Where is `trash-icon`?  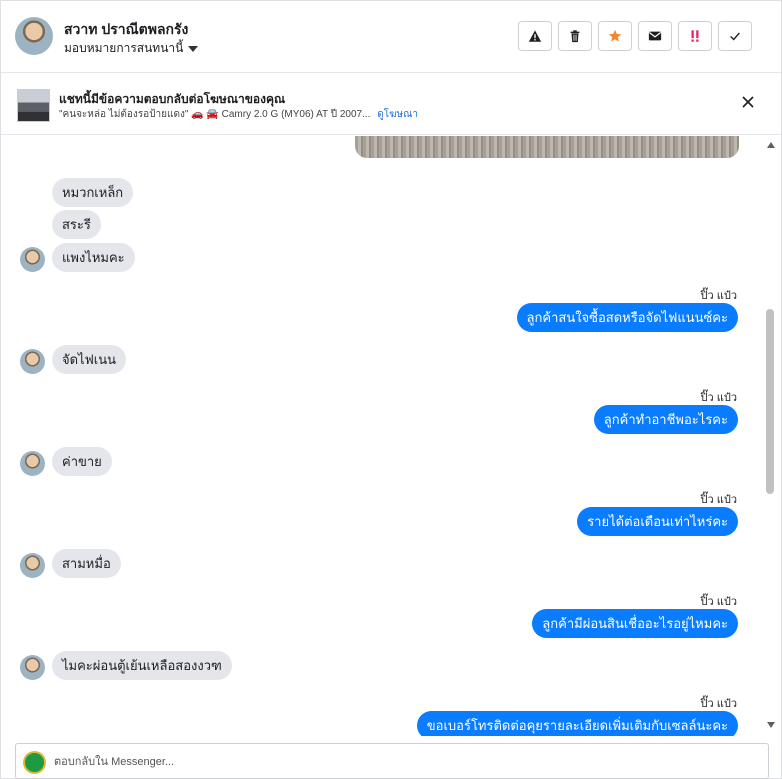 trash-icon is located at coordinates (575, 36).